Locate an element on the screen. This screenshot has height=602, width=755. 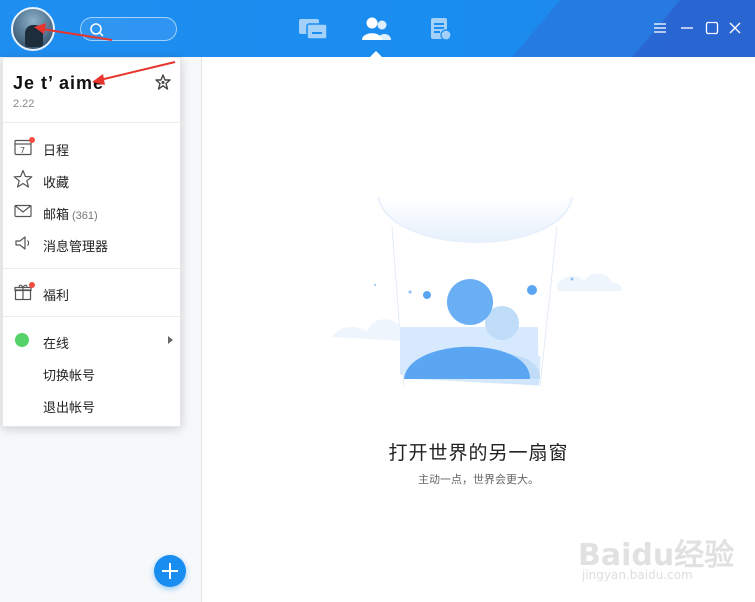
minimize-icon is located at coordinates (687, 28).